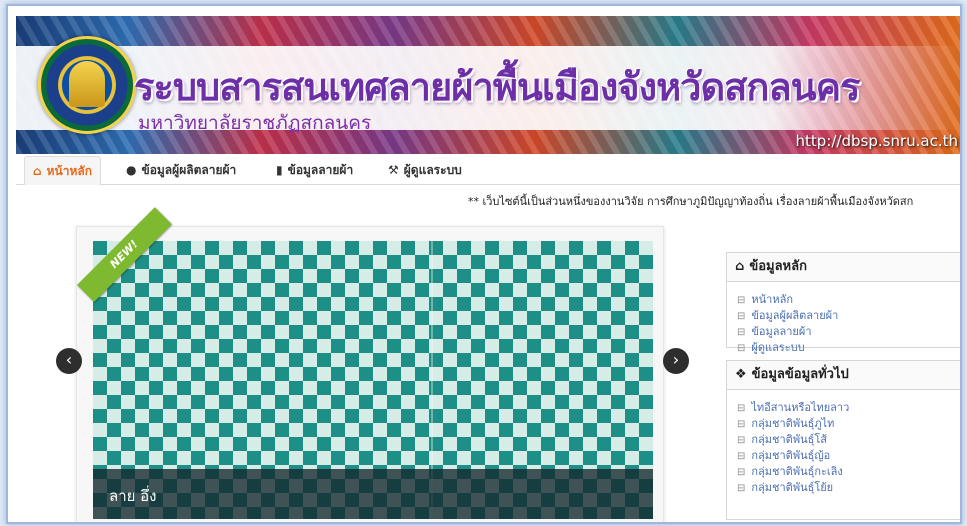 The image size is (967, 526). I want to click on wrench-icon: ⚒, so click(393, 170).